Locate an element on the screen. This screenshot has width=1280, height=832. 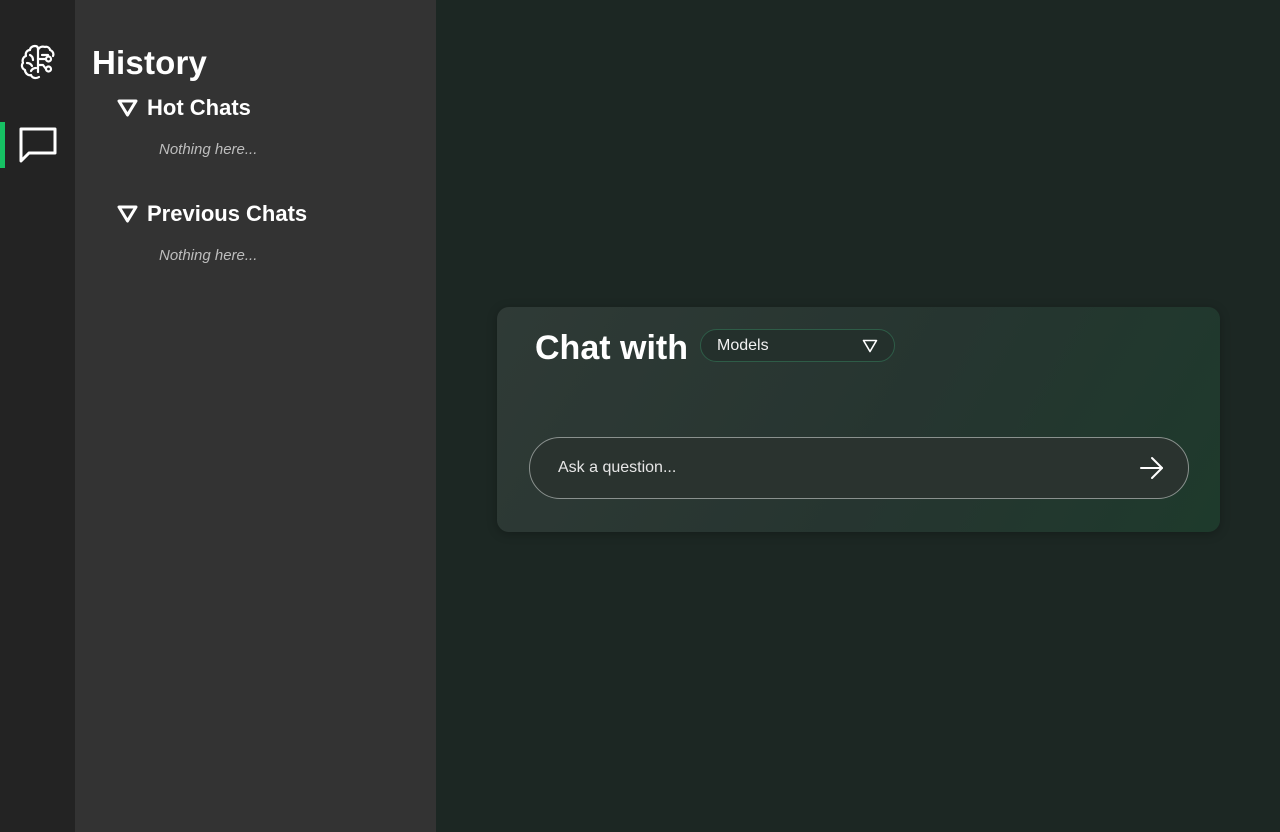
brain-nav-button is located at coordinates (37, 61).